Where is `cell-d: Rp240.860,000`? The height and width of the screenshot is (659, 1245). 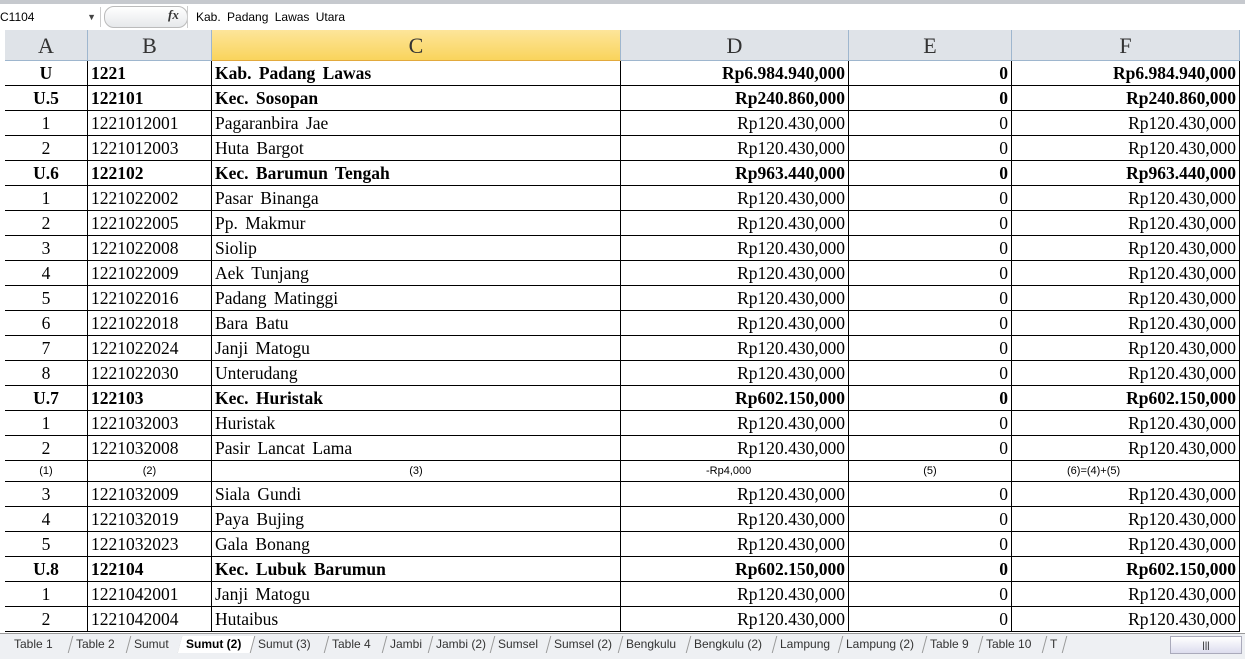
cell-d: Rp240.860,000 is located at coordinates (735, 98).